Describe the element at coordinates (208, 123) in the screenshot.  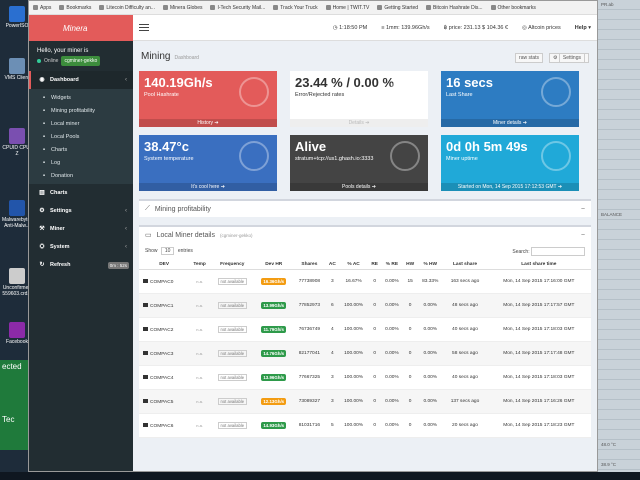
I see `stat-footer-link: History ➔` at that location.